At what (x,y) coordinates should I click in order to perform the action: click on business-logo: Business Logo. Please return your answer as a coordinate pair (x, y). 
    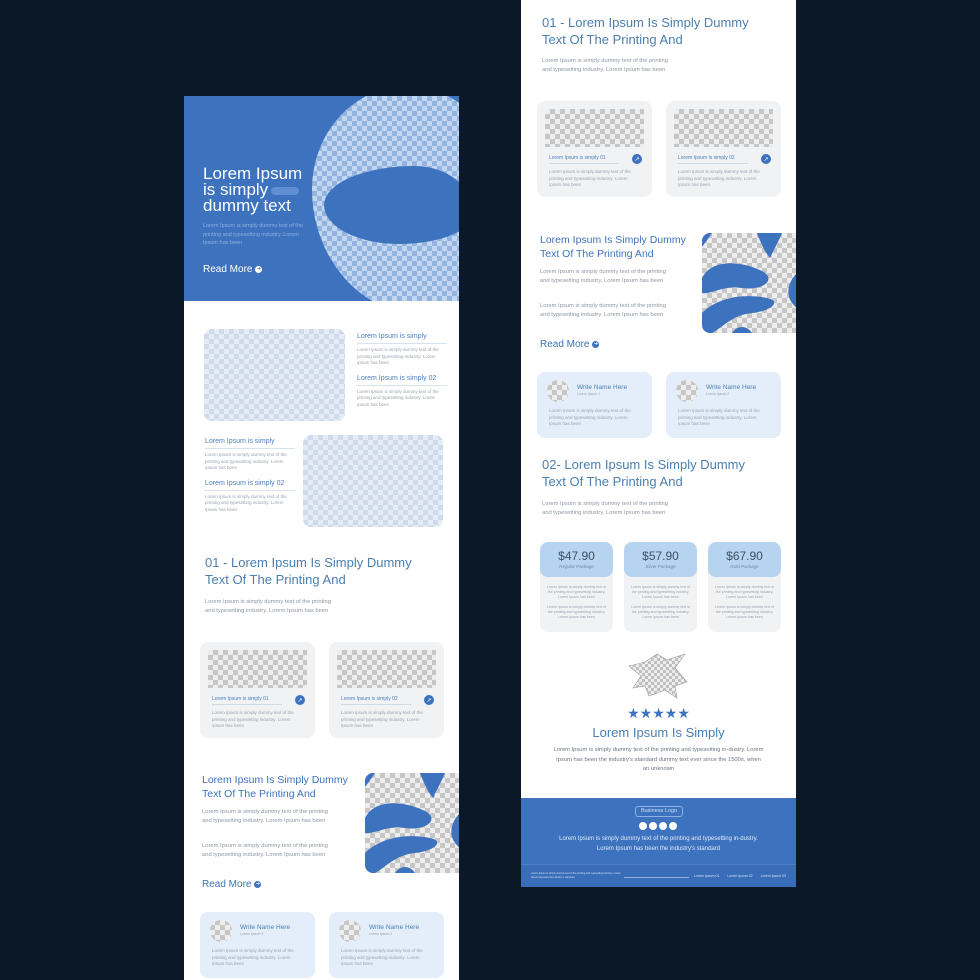
    Looking at the image, I should click on (659, 811).